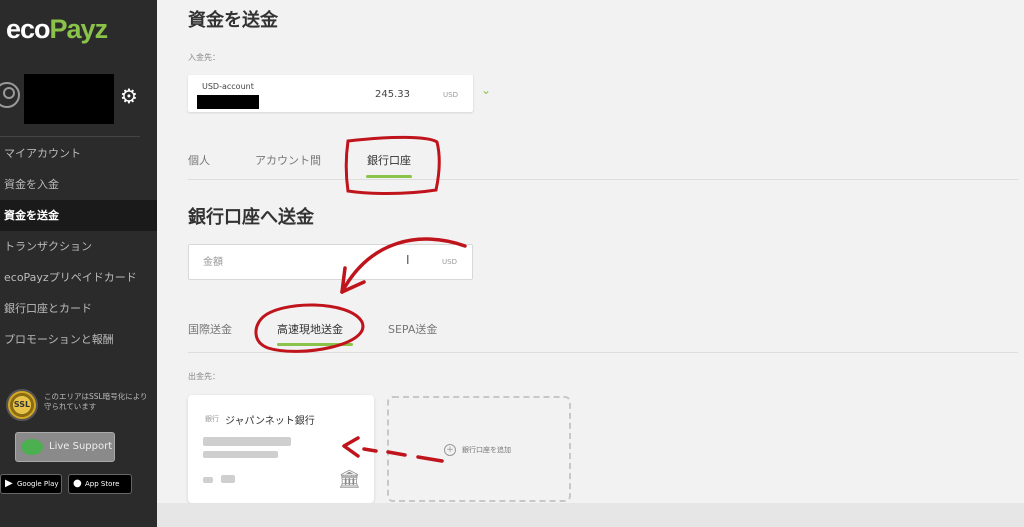 The height and width of the screenshot is (527, 1024). What do you see at coordinates (38, 484) in the screenshot?
I see `google-play-label: Google Play` at bounding box center [38, 484].